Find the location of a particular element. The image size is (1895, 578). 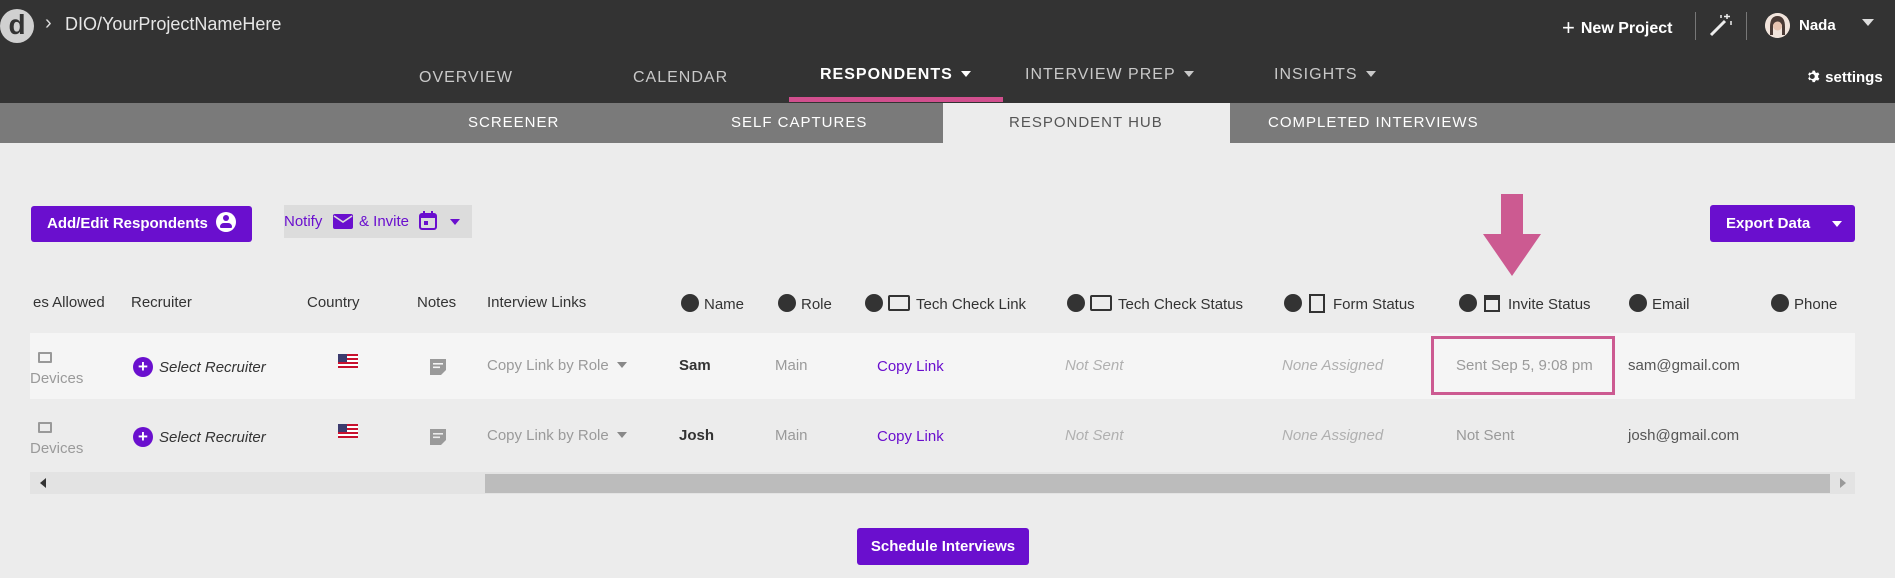

header-email: Email is located at coordinates (1659, 303).